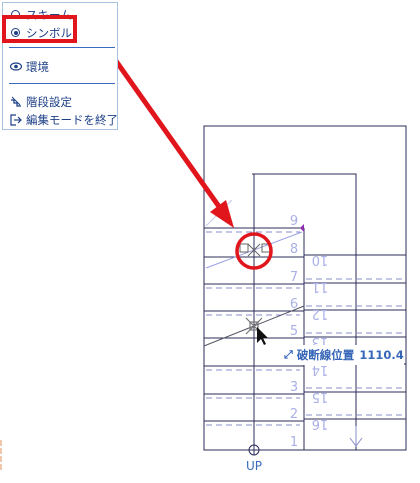 Image resolution: width=420 pixels, height=483 pixels. Describe the element at coordinates (6, 455) in the screenshot. I see `left-edge-marker` at that location.